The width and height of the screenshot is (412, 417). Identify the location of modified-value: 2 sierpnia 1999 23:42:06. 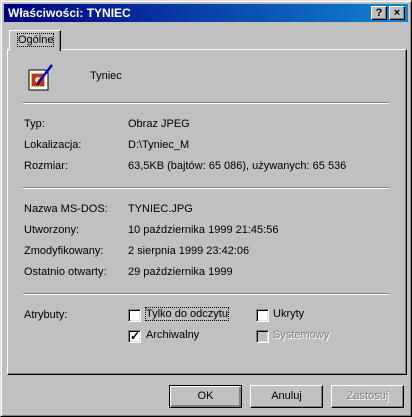
(189, 251).